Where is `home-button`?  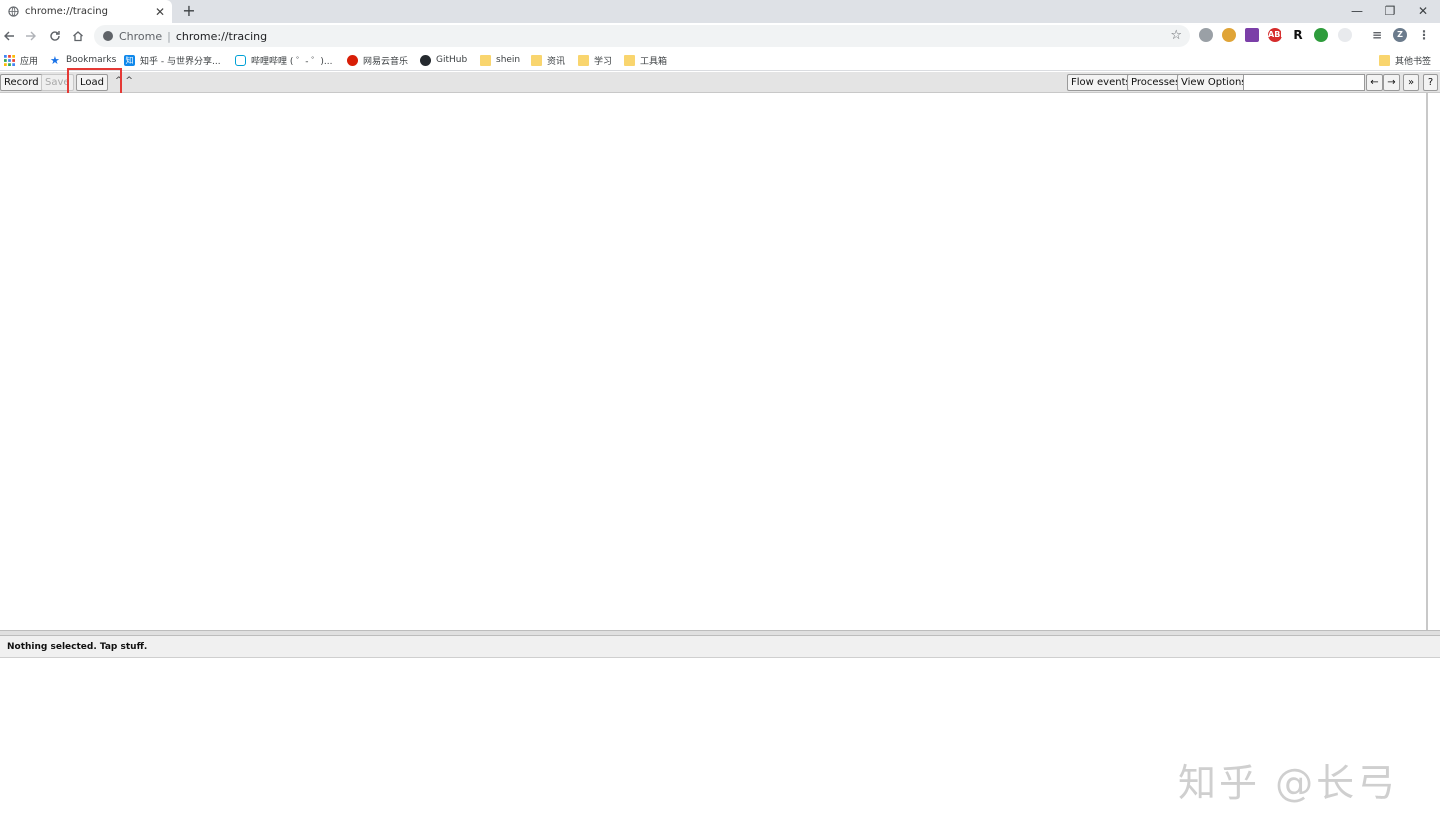 home-button is located at coordinates (78, 36).